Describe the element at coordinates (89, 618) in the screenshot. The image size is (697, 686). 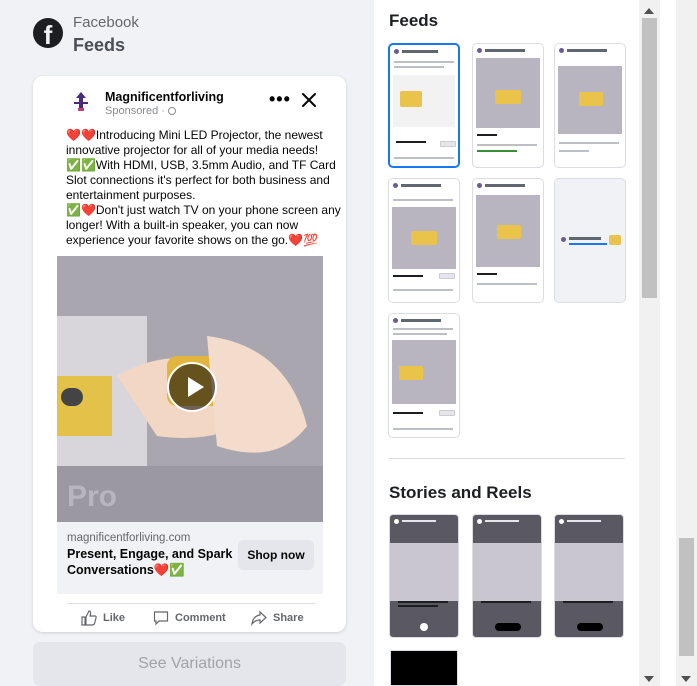
I see `like-icon` at that location.